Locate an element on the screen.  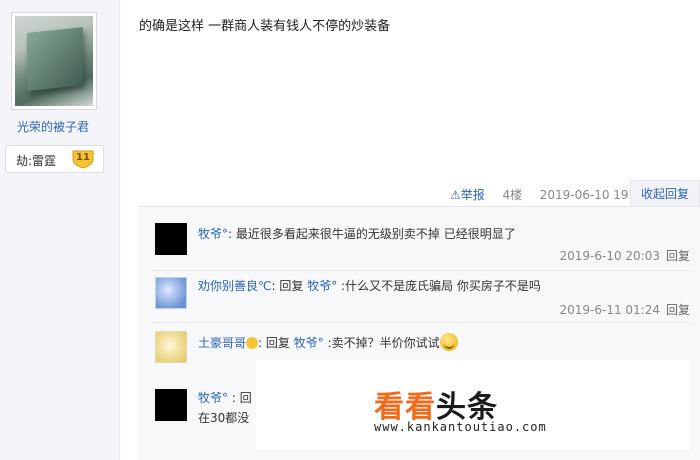
badge-label: 劫:雷霆 is located at coordinates (36, 161).